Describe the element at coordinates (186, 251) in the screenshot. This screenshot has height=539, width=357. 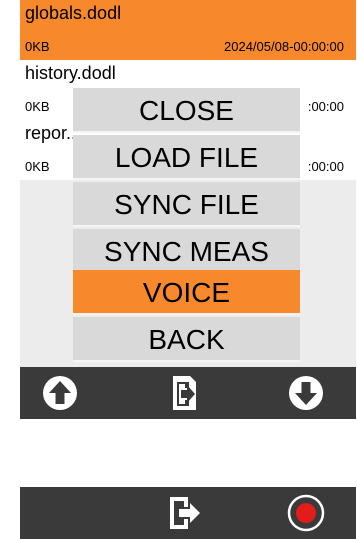
I see `menu-item-sync-meas: SYNC MEAS` at that location.